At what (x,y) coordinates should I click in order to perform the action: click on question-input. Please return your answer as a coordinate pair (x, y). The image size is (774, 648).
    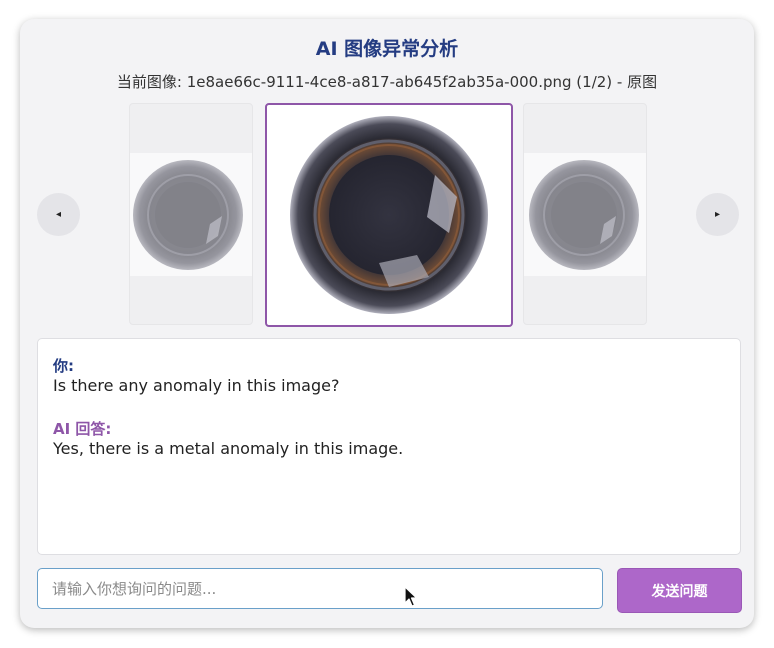
    Looking at the image, I should click on (320, 588).